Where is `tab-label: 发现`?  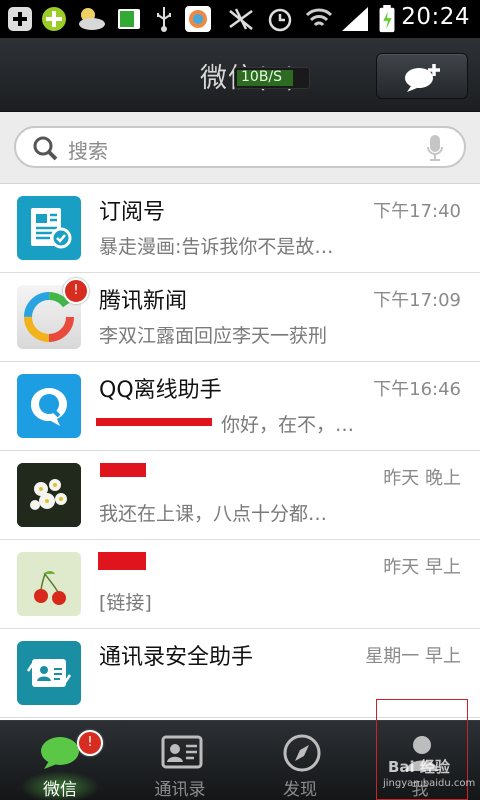
tab-label: 发现 is located at coordinates (300, 790).